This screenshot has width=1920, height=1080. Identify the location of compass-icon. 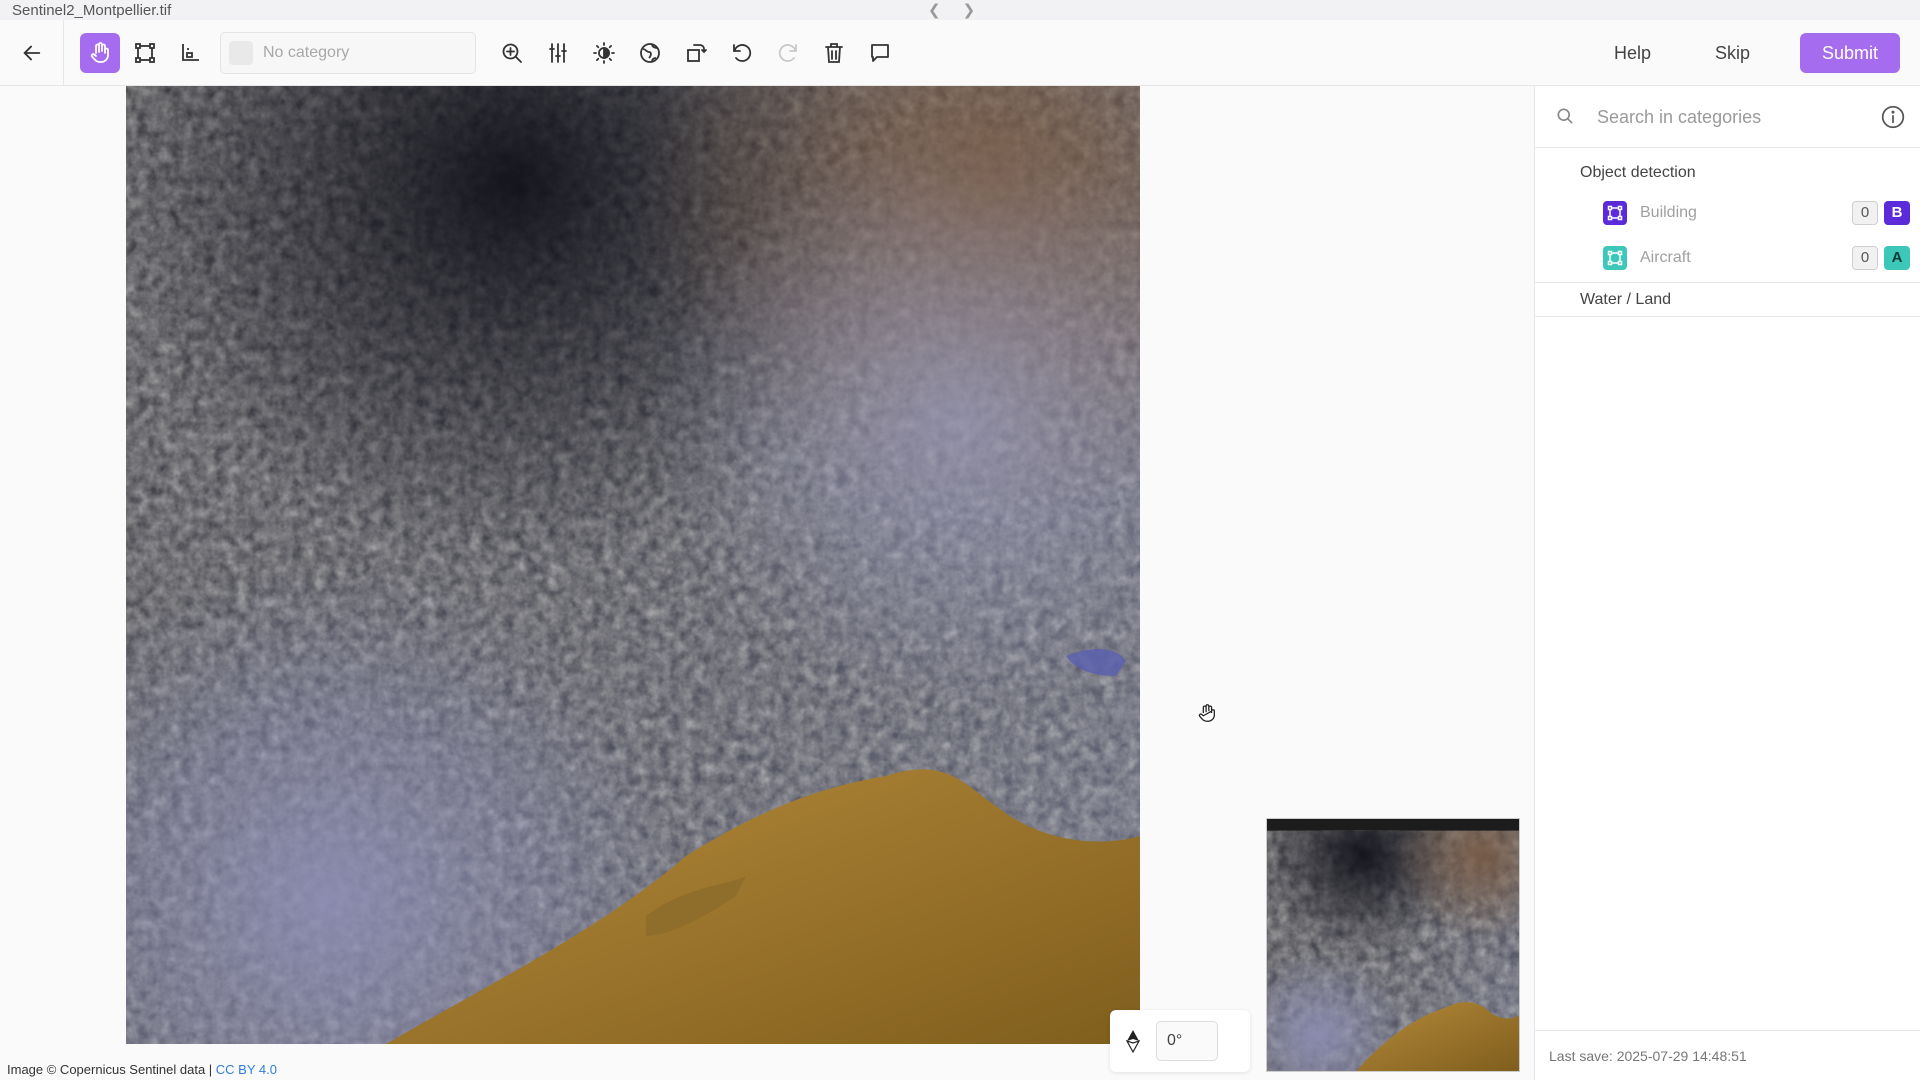
(1133, 1041).